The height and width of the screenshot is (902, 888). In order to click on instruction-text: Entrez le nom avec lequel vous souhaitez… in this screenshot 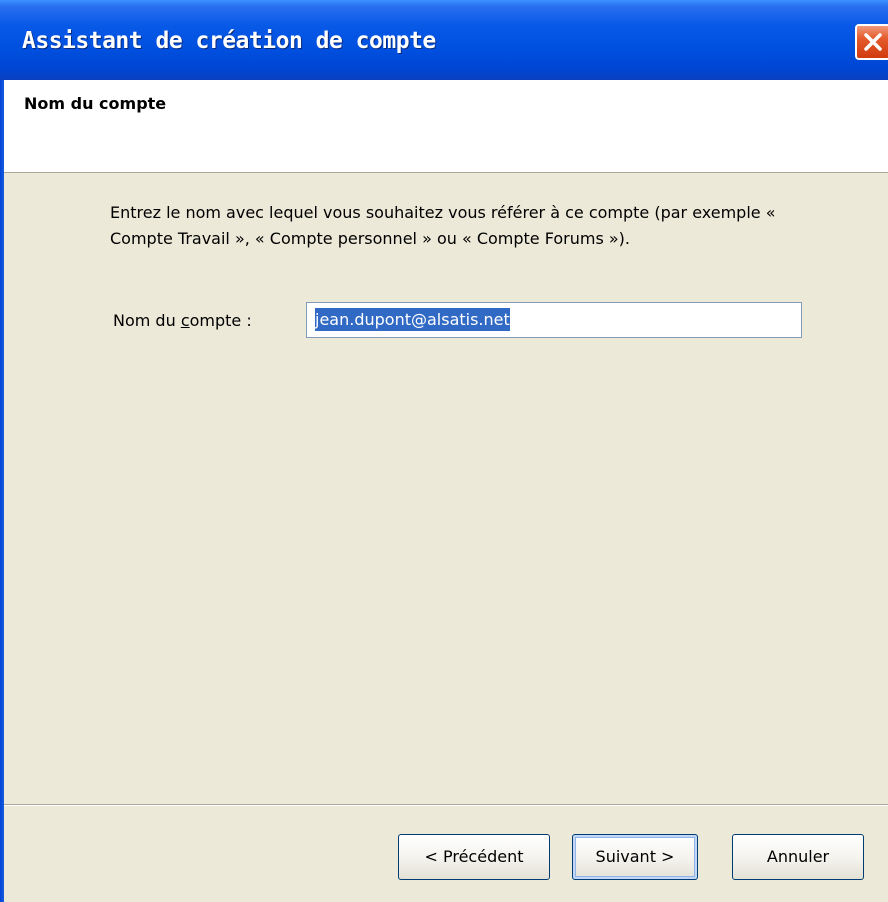, I will do `click(443, 225)`.